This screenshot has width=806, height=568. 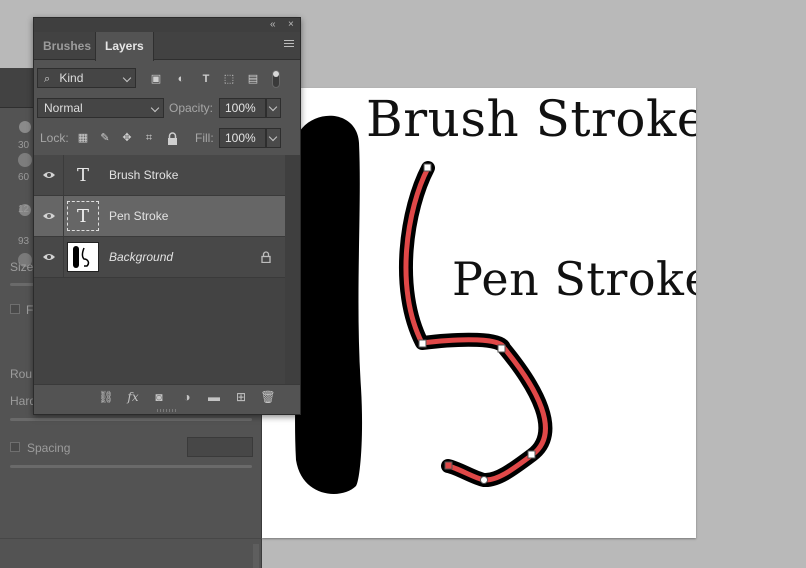 What do you see at coordinates (156, 79) in the screenshot?
I see `pixel-layer-filter-icon: ▣` at bounding box center [156, 79].